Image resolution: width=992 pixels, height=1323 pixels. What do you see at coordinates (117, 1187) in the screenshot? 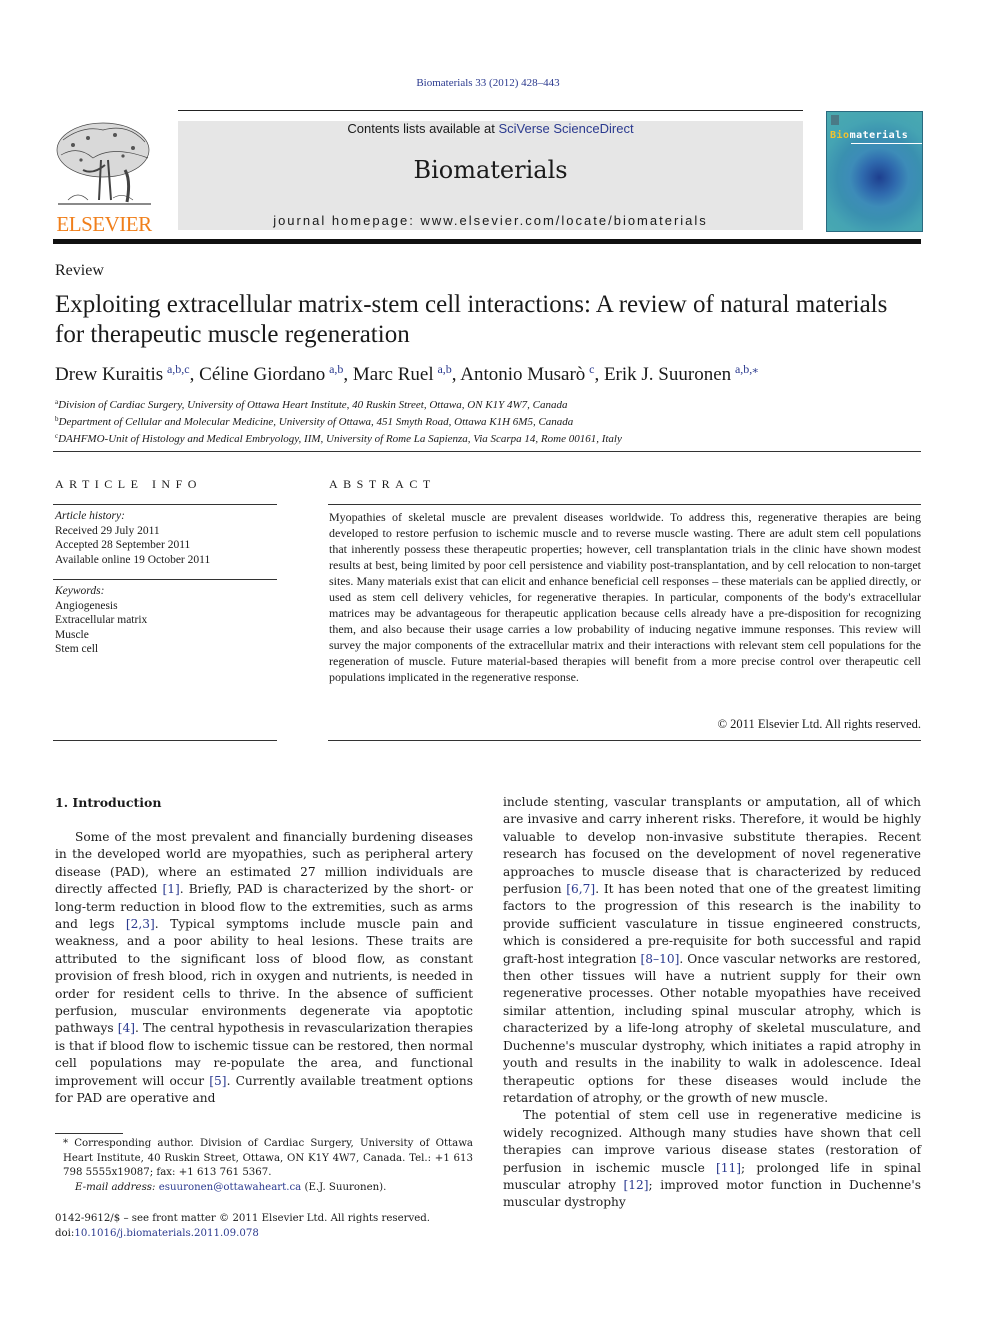
I see `email-label: E-mail address:` at bounding box center [117, 1187].